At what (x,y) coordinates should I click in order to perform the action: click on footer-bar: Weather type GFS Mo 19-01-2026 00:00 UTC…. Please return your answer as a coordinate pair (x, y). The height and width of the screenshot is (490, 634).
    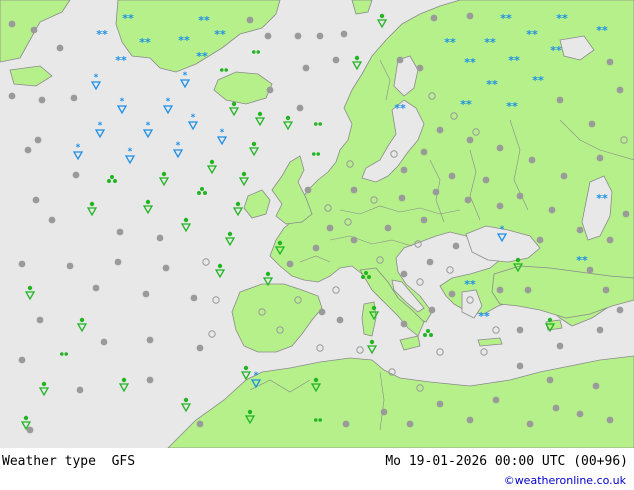
    Looking at the image, I should click on (317, 469).